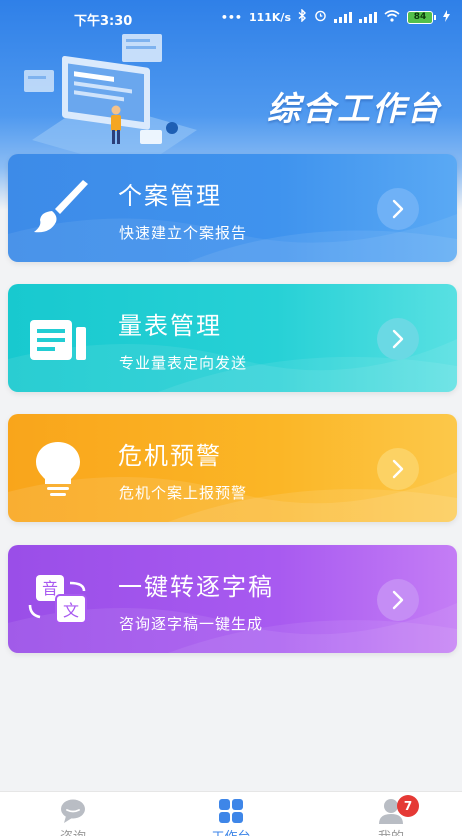 Image resolution: width=462 pixels, height=836 pixels. What do you see at coordinates (231, 811) in the screenshot?
I see `grid-icon` at bounding box center [231, 811].